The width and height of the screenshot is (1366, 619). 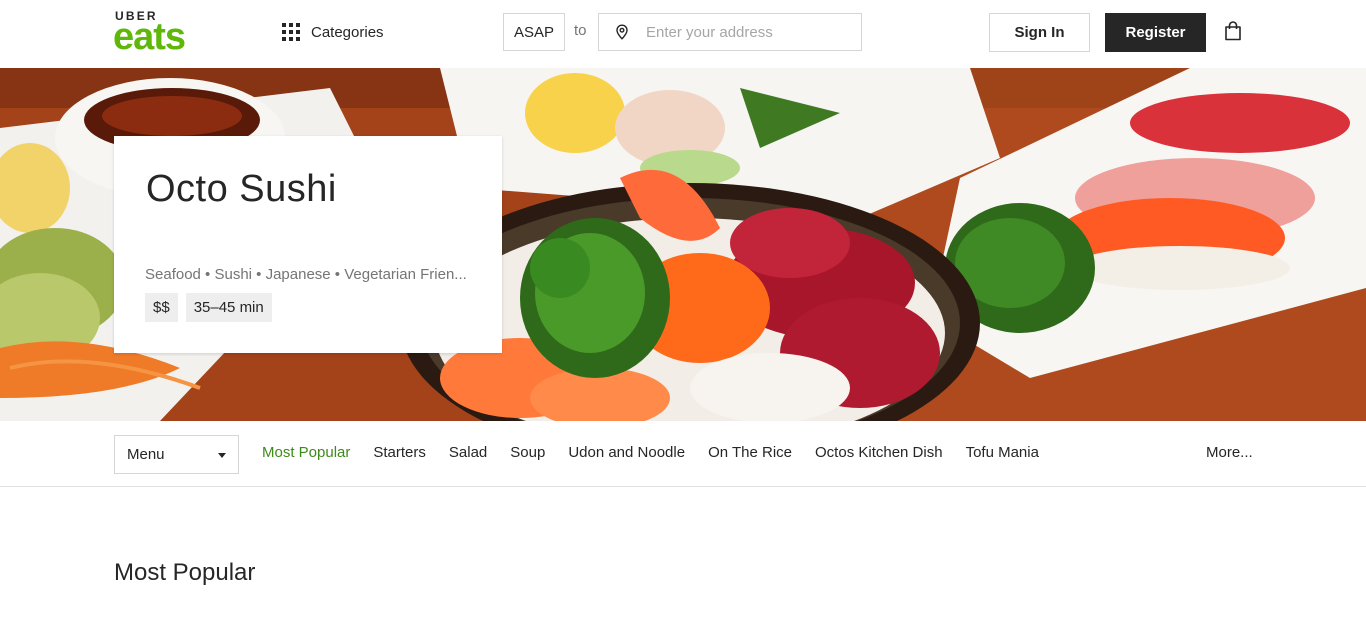 I want to click on categories-button: Categories, so click(x=333, y=32).